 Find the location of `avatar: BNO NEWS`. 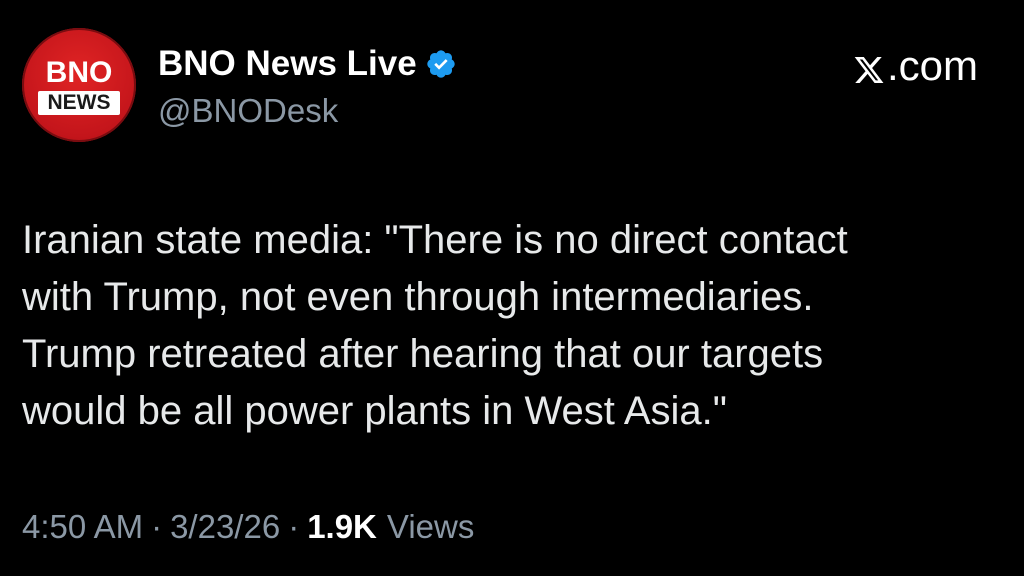

avatar: BNO NEWS is located at coordinates (79, 85).